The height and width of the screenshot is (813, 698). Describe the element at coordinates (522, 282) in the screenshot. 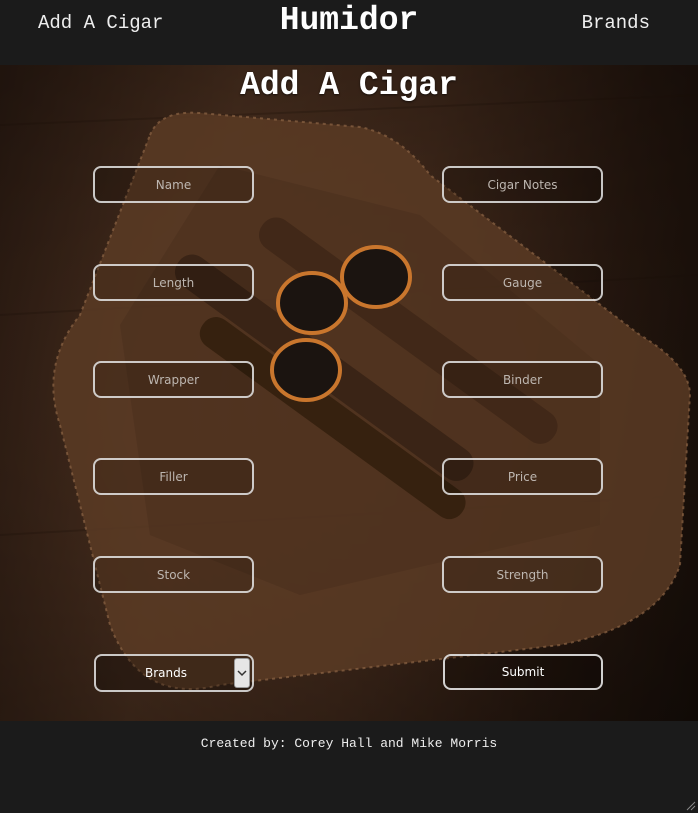

I see `gauge-input` at that location.